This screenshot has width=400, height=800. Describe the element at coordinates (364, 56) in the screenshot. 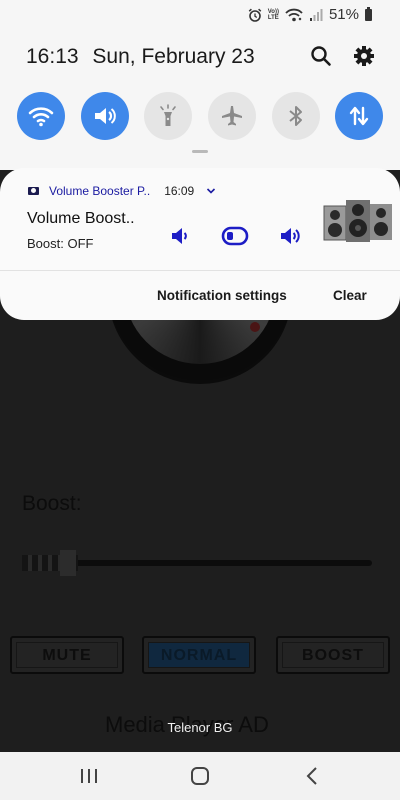

I see `settings-gear-icon` at that location.